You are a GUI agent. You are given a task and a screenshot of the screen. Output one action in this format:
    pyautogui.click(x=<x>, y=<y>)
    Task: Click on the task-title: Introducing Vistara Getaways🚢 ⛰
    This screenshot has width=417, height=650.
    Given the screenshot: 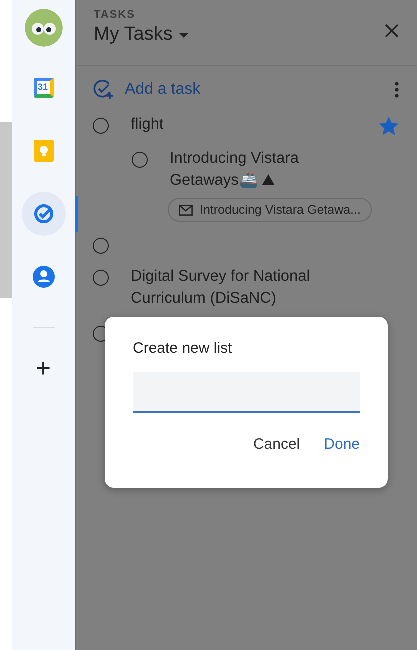 What is the action you would take?
    pyautogui.click(x=235, y=170)
    